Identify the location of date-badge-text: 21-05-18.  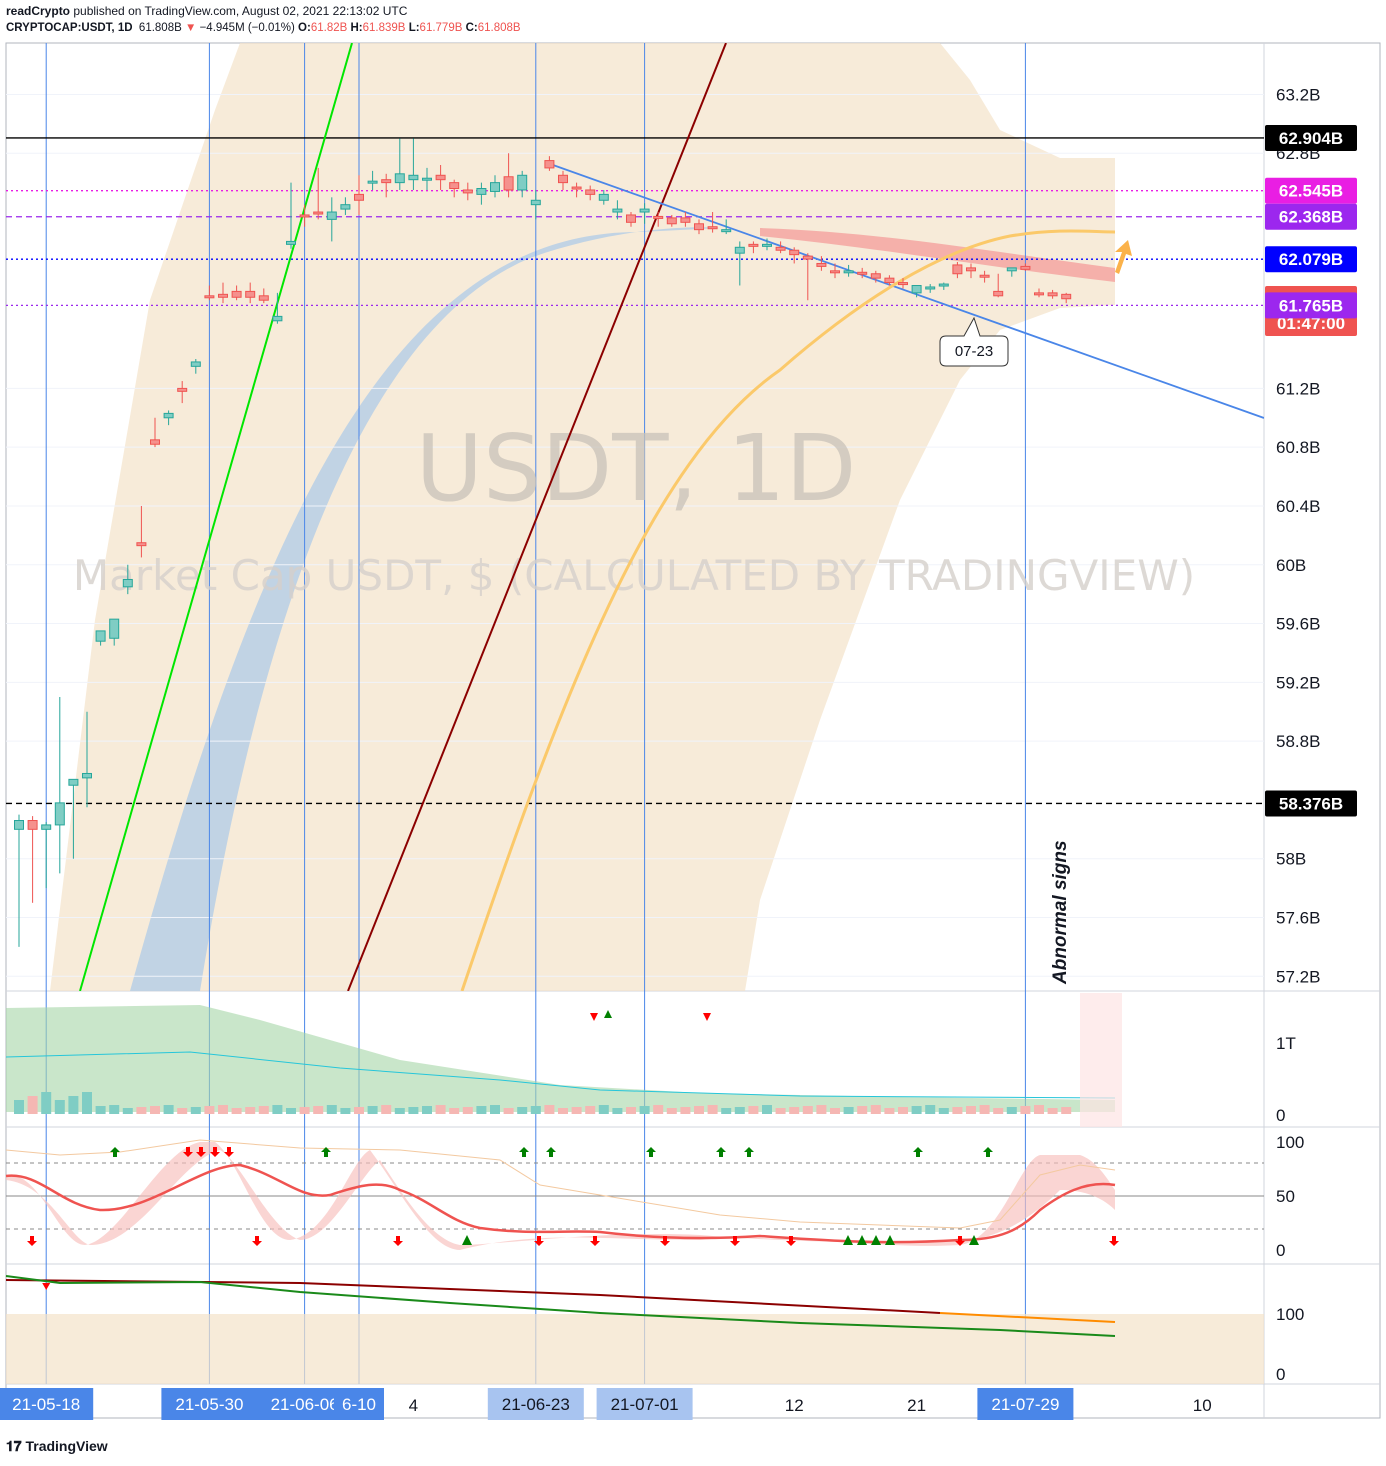
(46, 1404).